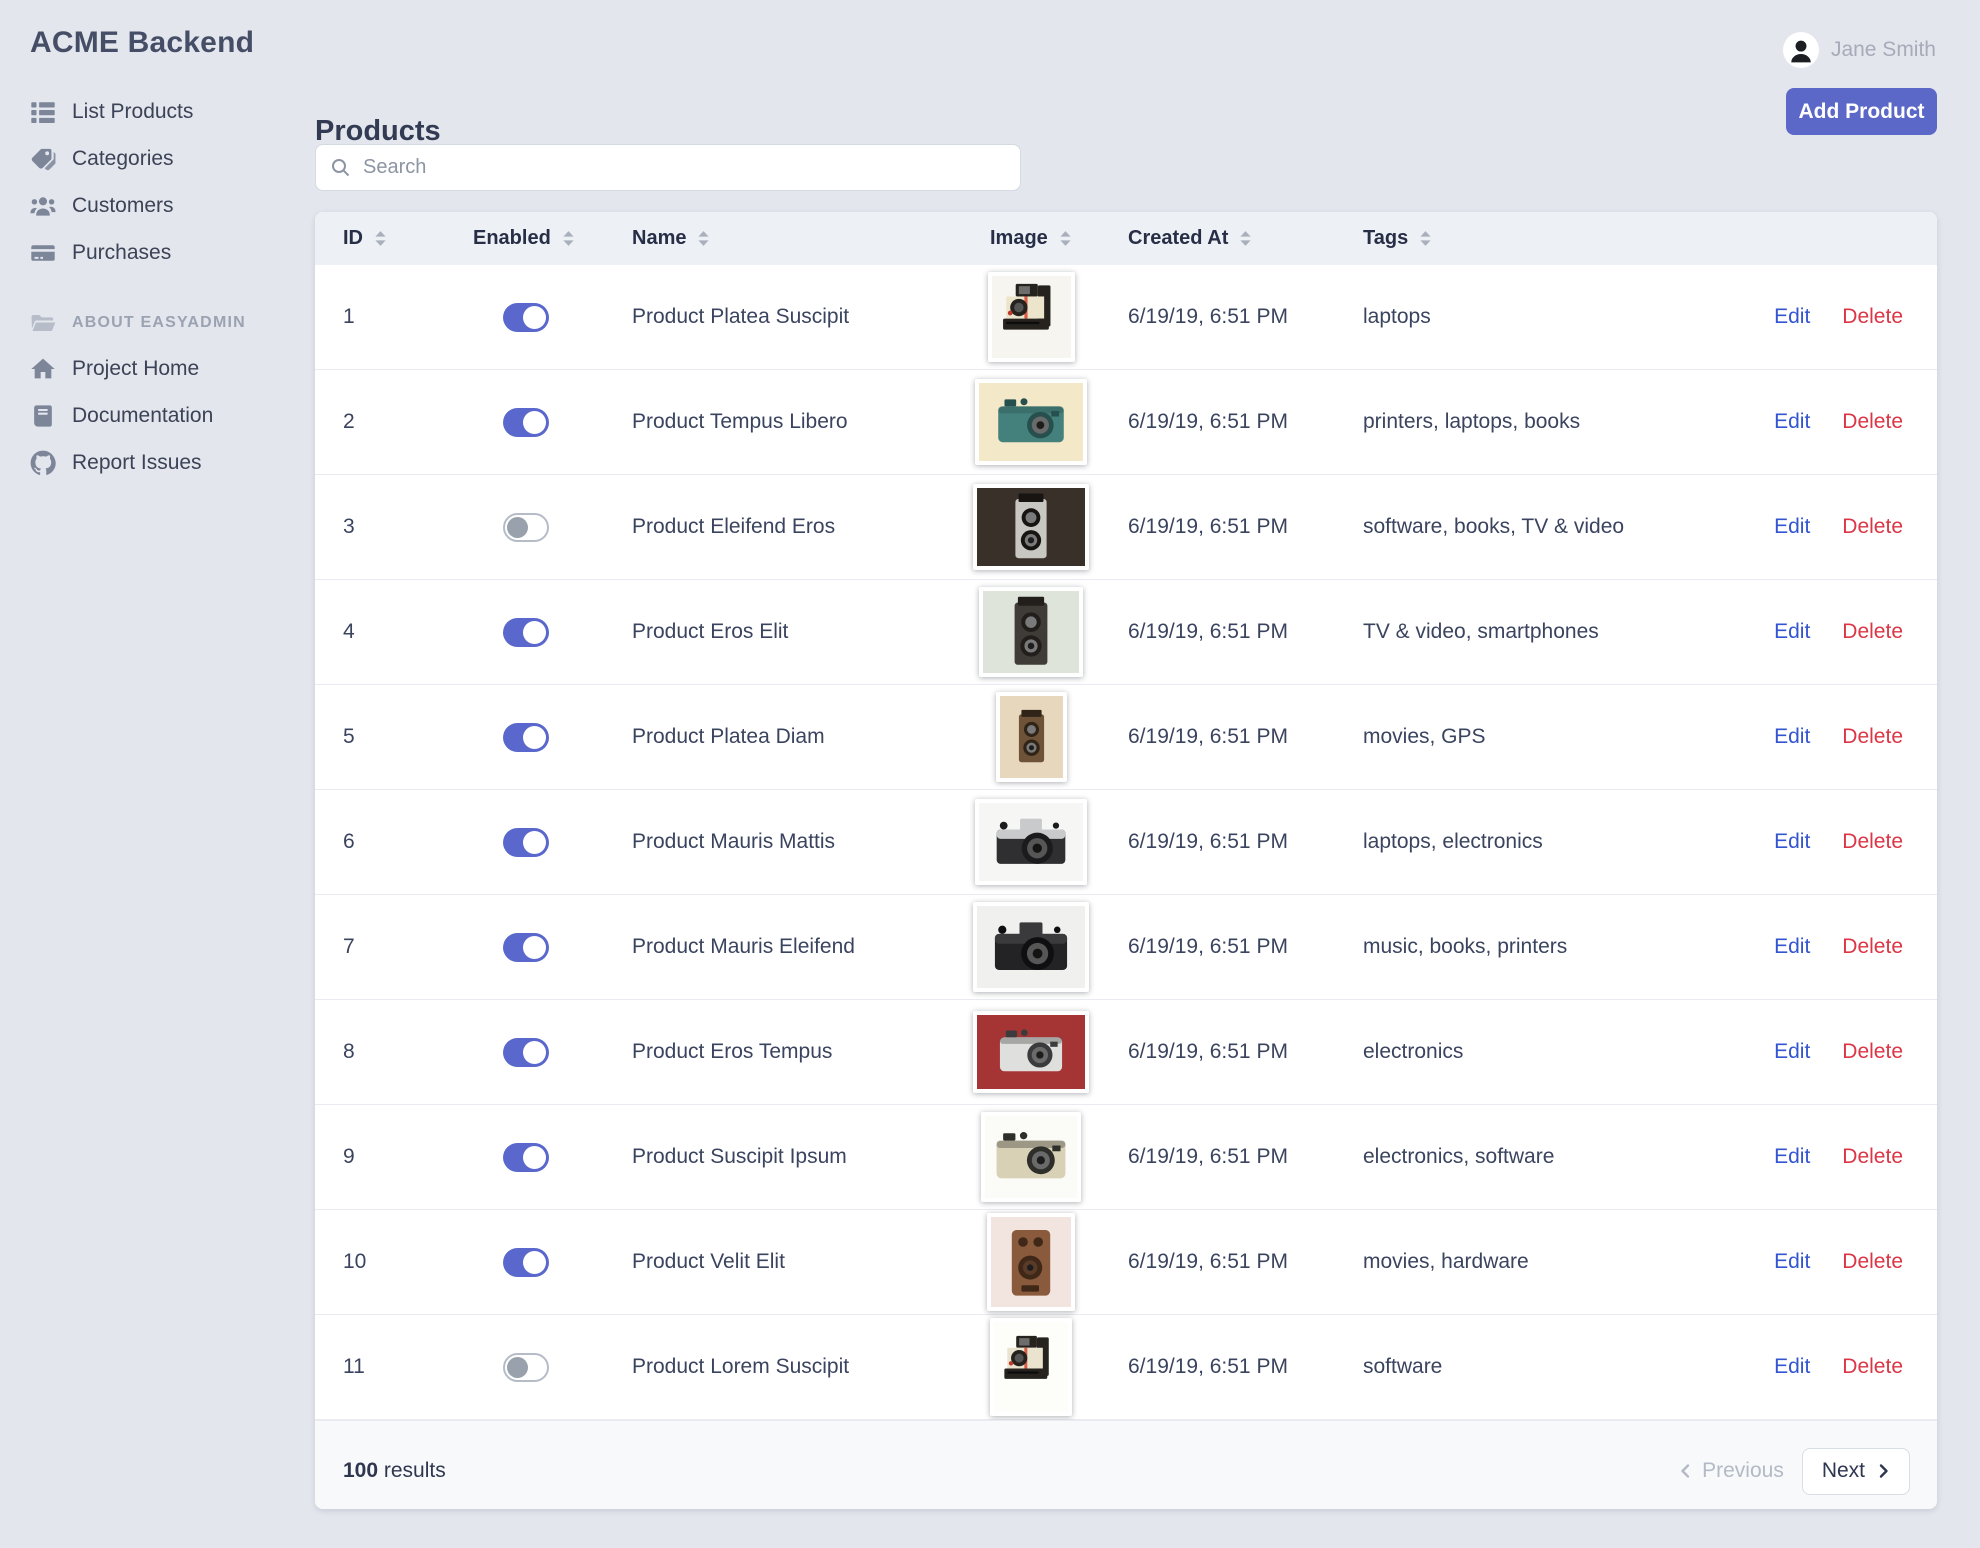  I want to click on previous-page-link: Previous, so click(1731, 1471).